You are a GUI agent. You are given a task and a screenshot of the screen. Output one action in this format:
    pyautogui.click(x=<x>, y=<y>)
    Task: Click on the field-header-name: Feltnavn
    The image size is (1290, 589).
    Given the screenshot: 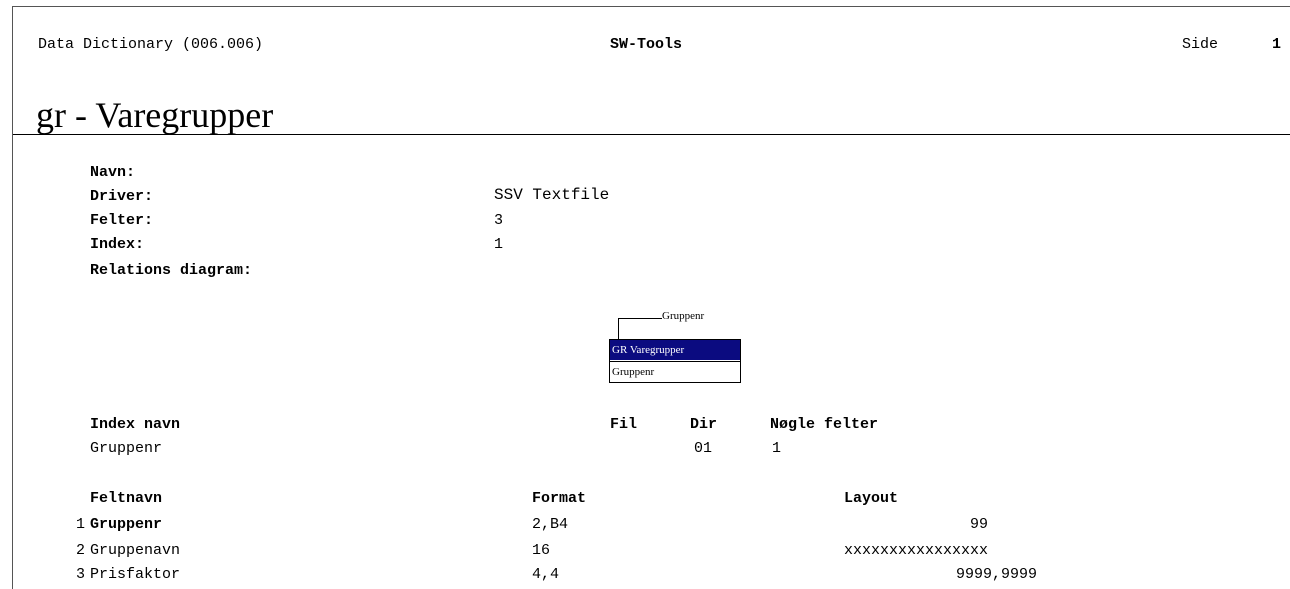 What is the action you would take?
    pyautogui.click(x=126, y=498)
    